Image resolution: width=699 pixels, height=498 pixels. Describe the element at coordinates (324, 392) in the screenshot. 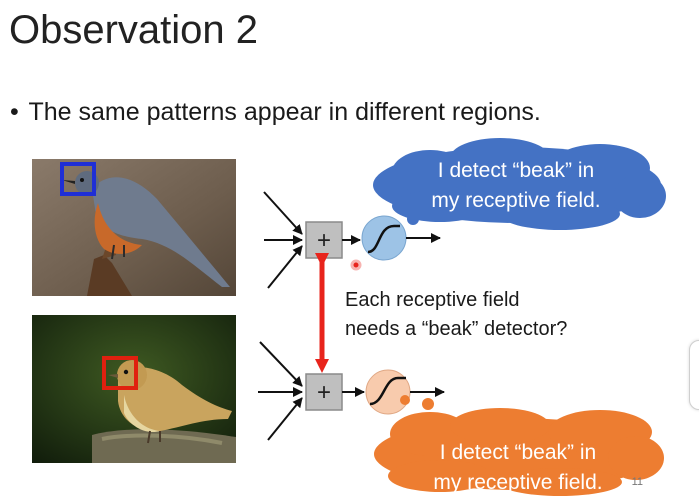

I see `plus-sign-bottom: +` at that location.